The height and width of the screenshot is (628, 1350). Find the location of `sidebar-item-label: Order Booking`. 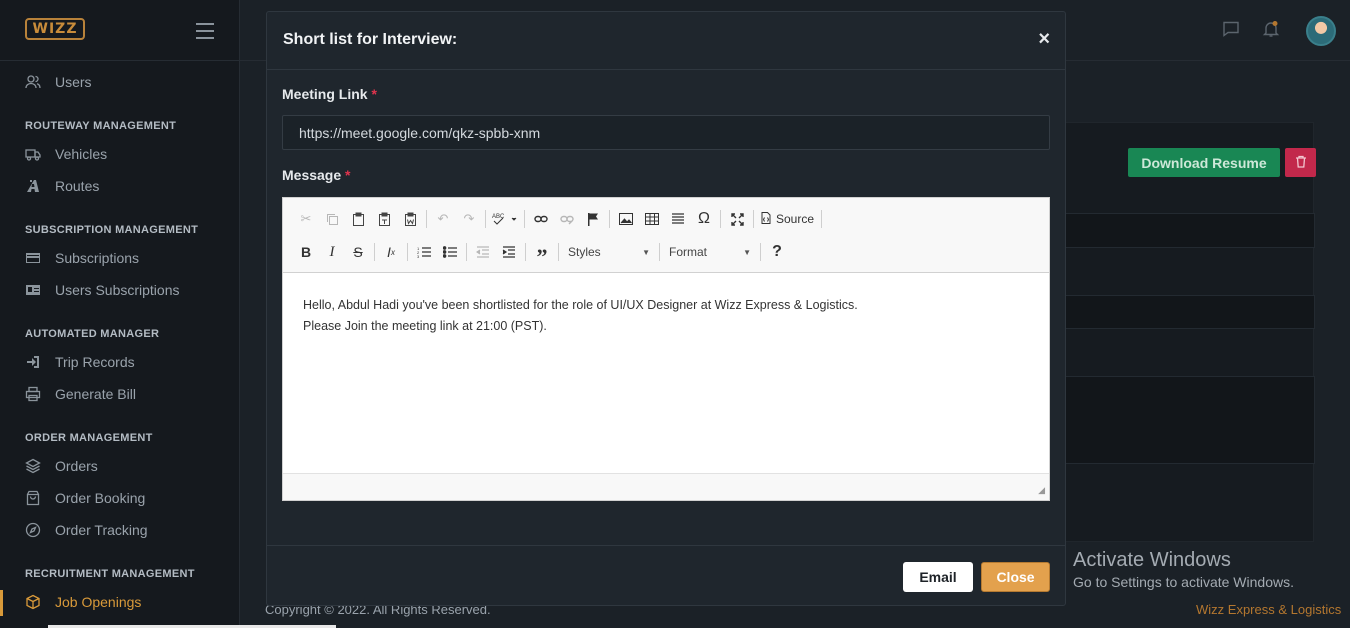

sidebar-item-label: Order Booking is located at coordinates (100, 498).